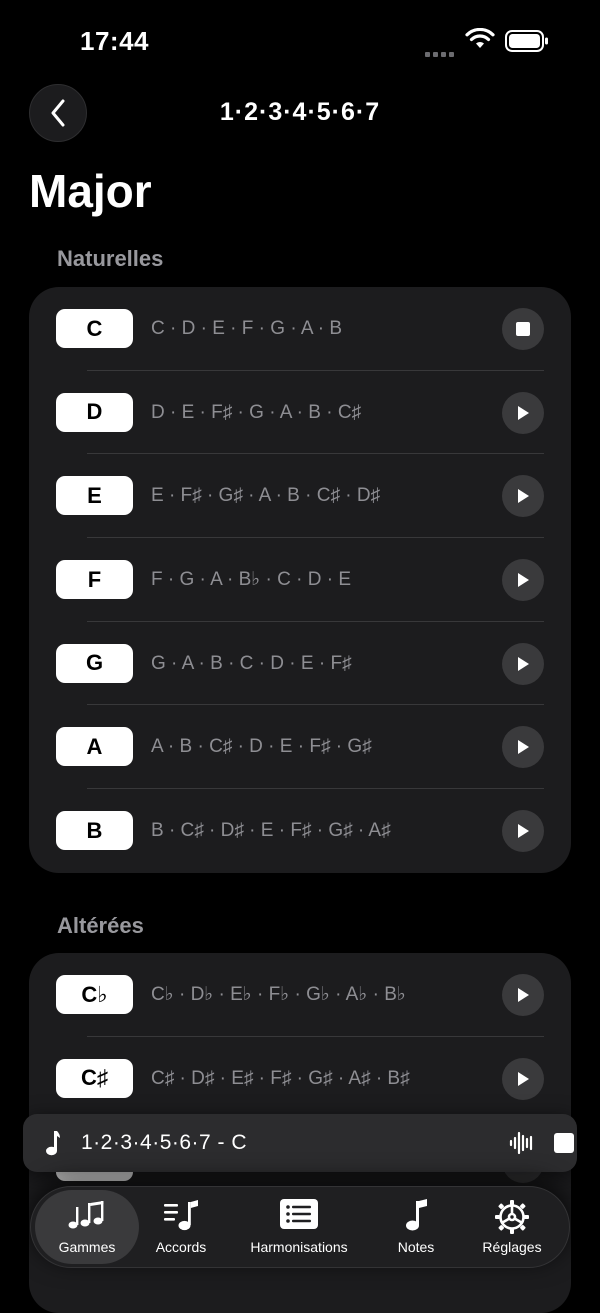  Describe the element at coordinates (300, 40) in the screenshot. I see `status-bar: 17:44` at that location.